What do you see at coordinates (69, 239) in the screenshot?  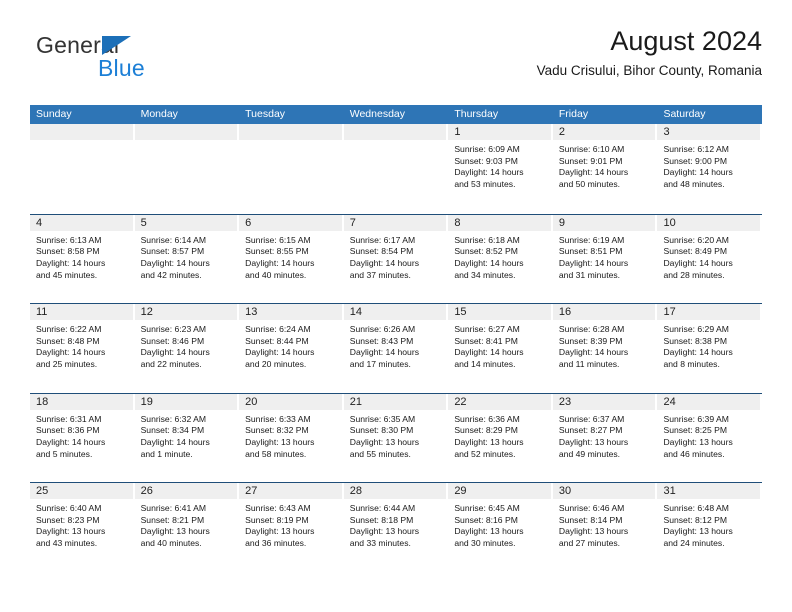 I see `sunrise-time: Sunrise: 6:13 AM` at bounding box center [69, 239].